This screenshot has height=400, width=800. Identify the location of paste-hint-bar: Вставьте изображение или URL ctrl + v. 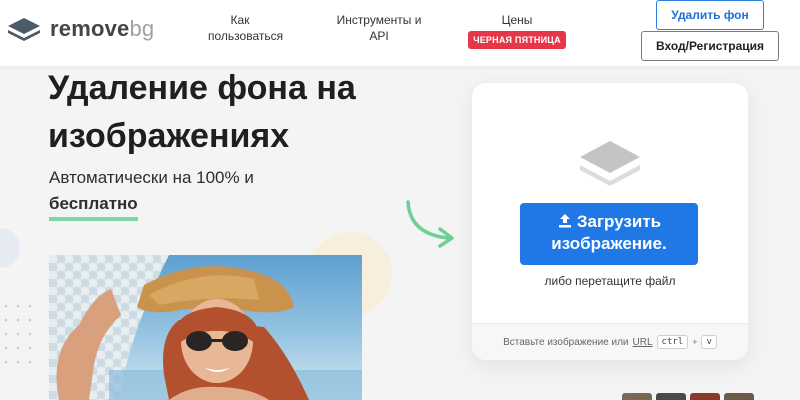
(610, 341).